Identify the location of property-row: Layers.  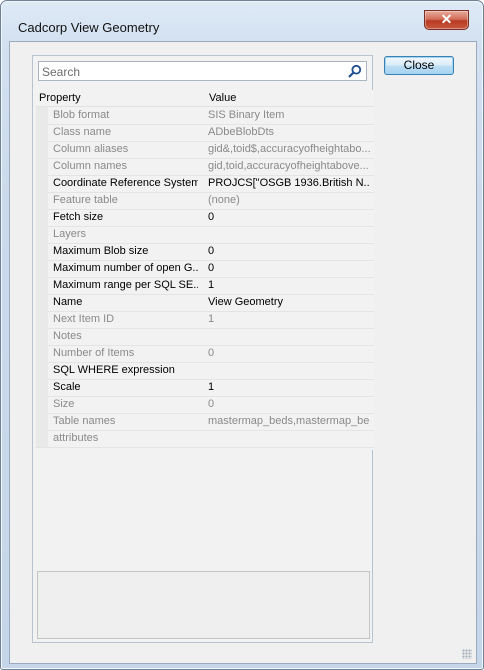
(205, 235).